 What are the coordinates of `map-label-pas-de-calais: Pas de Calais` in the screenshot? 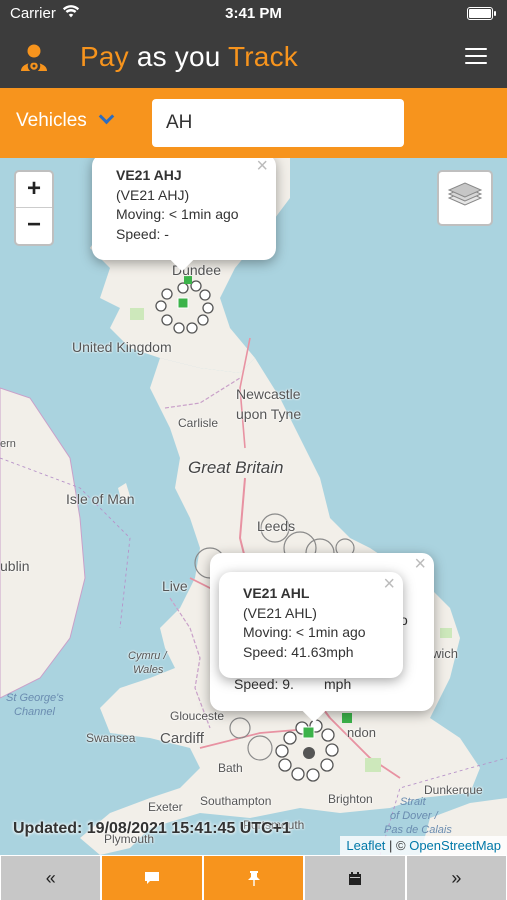 It's located at (418, 830).